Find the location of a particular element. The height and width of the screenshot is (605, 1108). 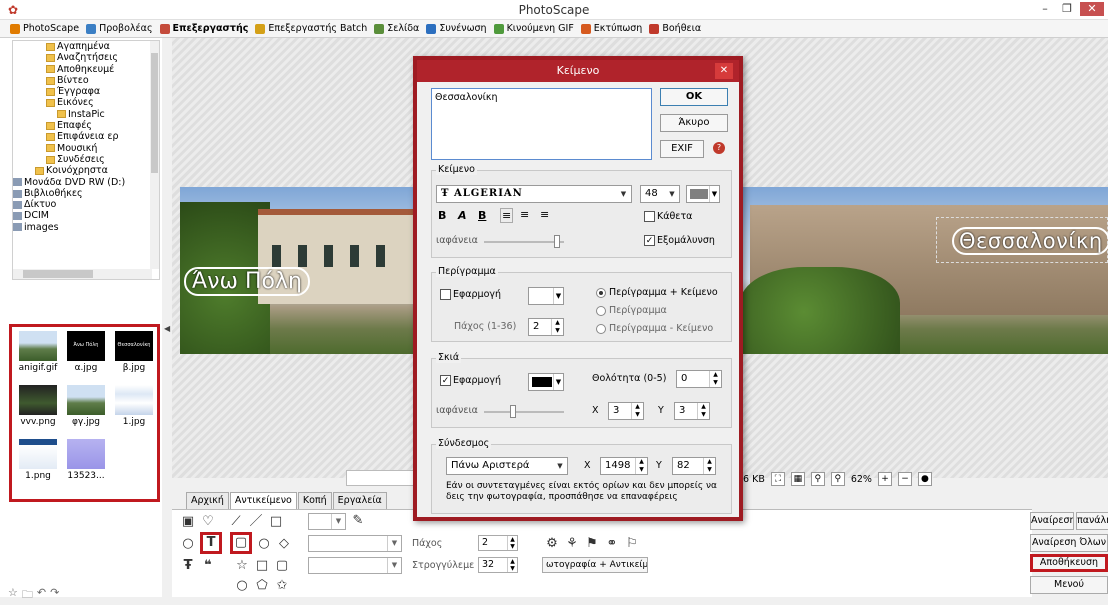

pen-icon: ✎ is located at coordinates (358, 521).